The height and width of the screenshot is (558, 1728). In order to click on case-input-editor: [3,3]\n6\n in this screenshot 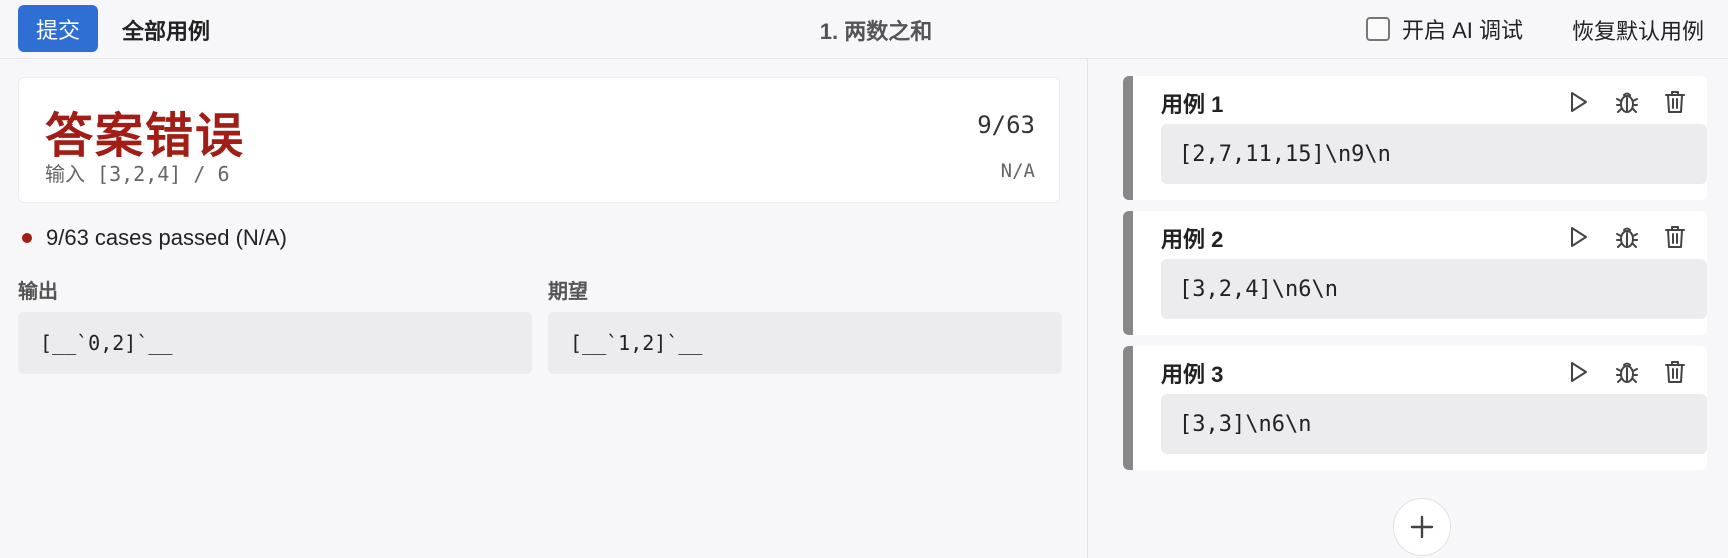, I will do `click(1434, 424)`.